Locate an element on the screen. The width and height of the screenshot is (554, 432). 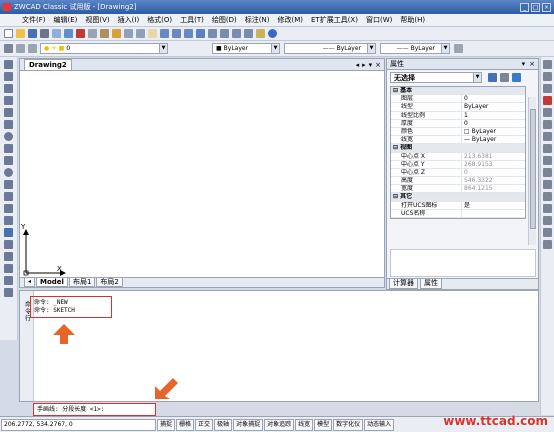
scrollbar-thumb is located at coordinates (533, 169).